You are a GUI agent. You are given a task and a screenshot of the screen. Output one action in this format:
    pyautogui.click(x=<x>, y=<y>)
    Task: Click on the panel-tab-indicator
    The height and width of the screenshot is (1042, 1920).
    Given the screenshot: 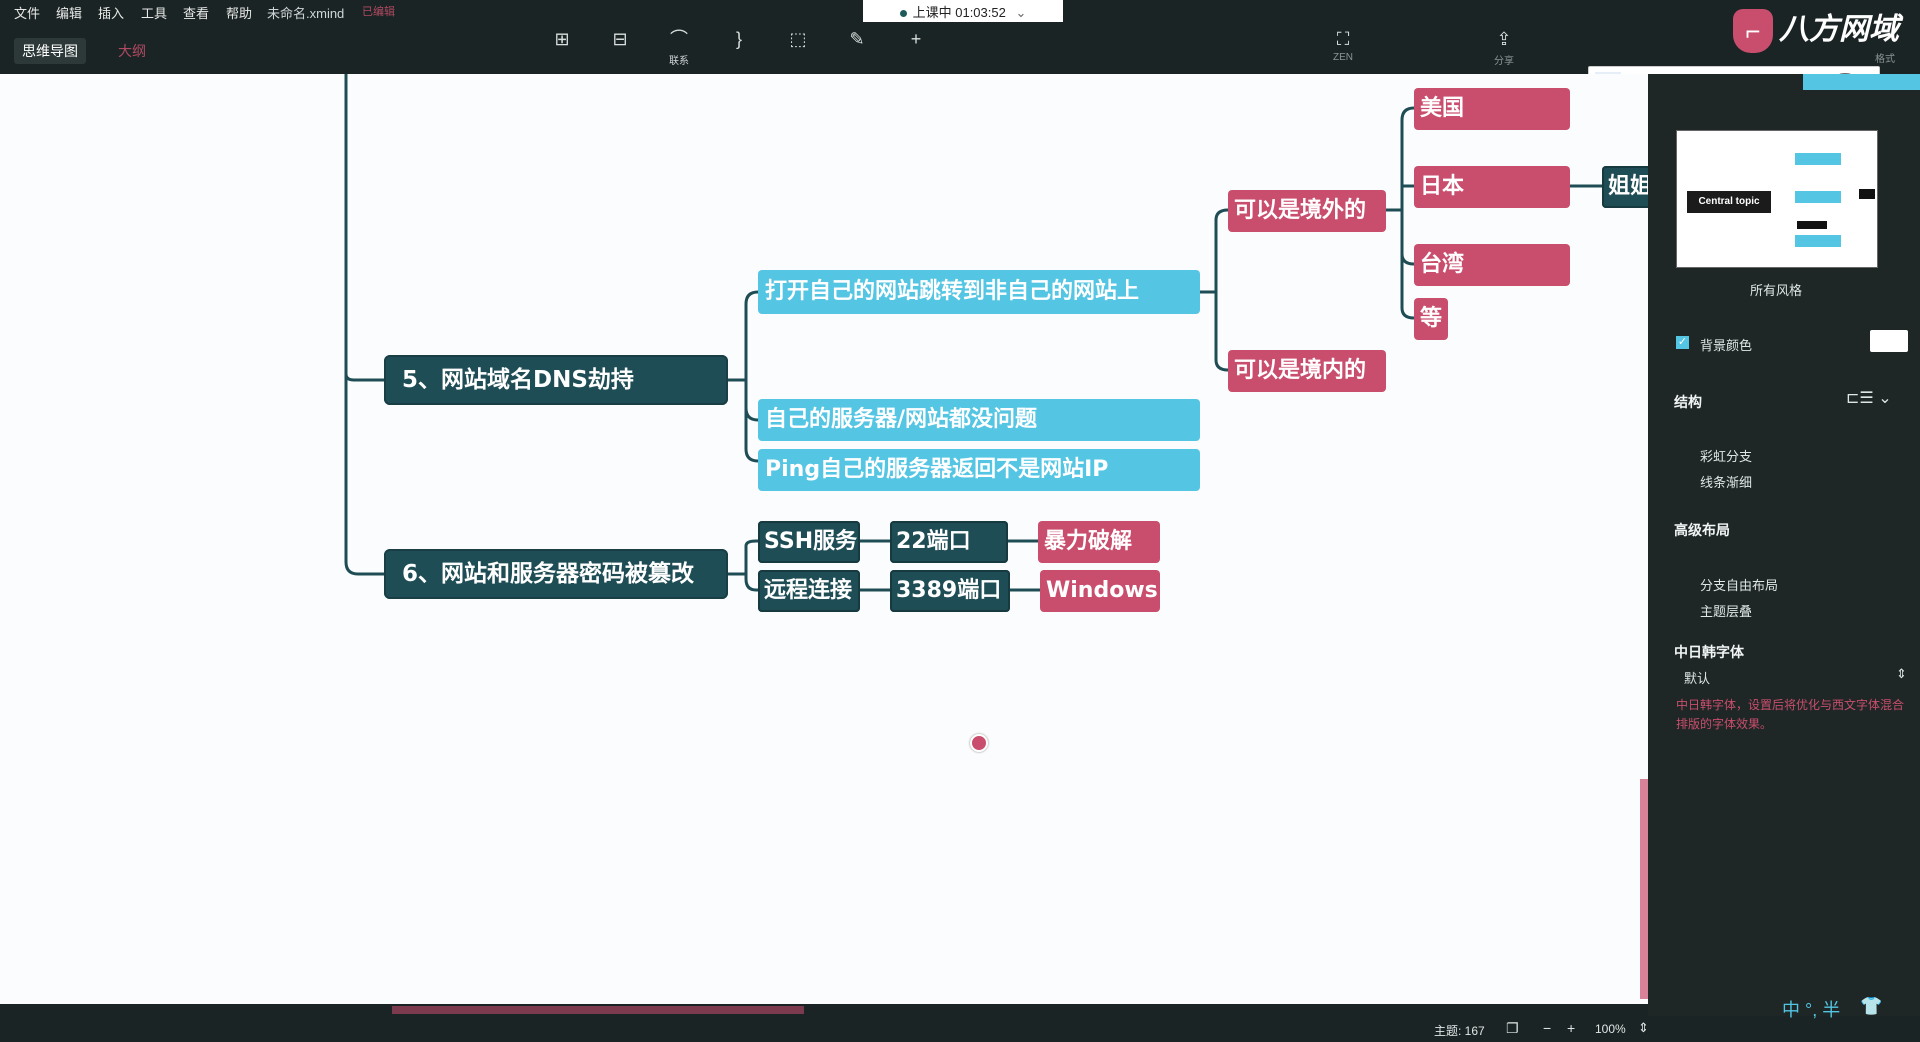 What is the action you would take?
    pyautogui.click(x=1861, y=82)
    